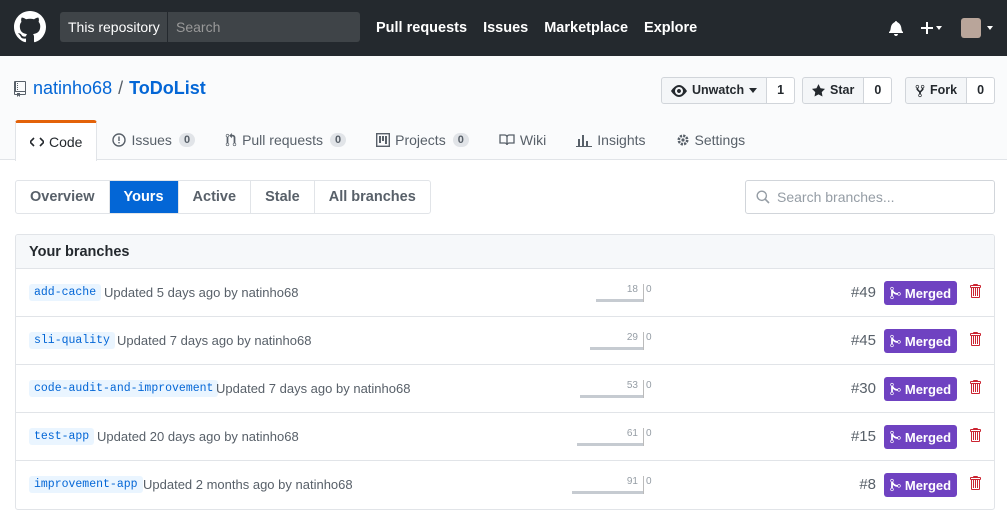  What do you see at coordinates (818, 90) in the screenshot?
I see `star-icon` at bounding box center [818, 90].